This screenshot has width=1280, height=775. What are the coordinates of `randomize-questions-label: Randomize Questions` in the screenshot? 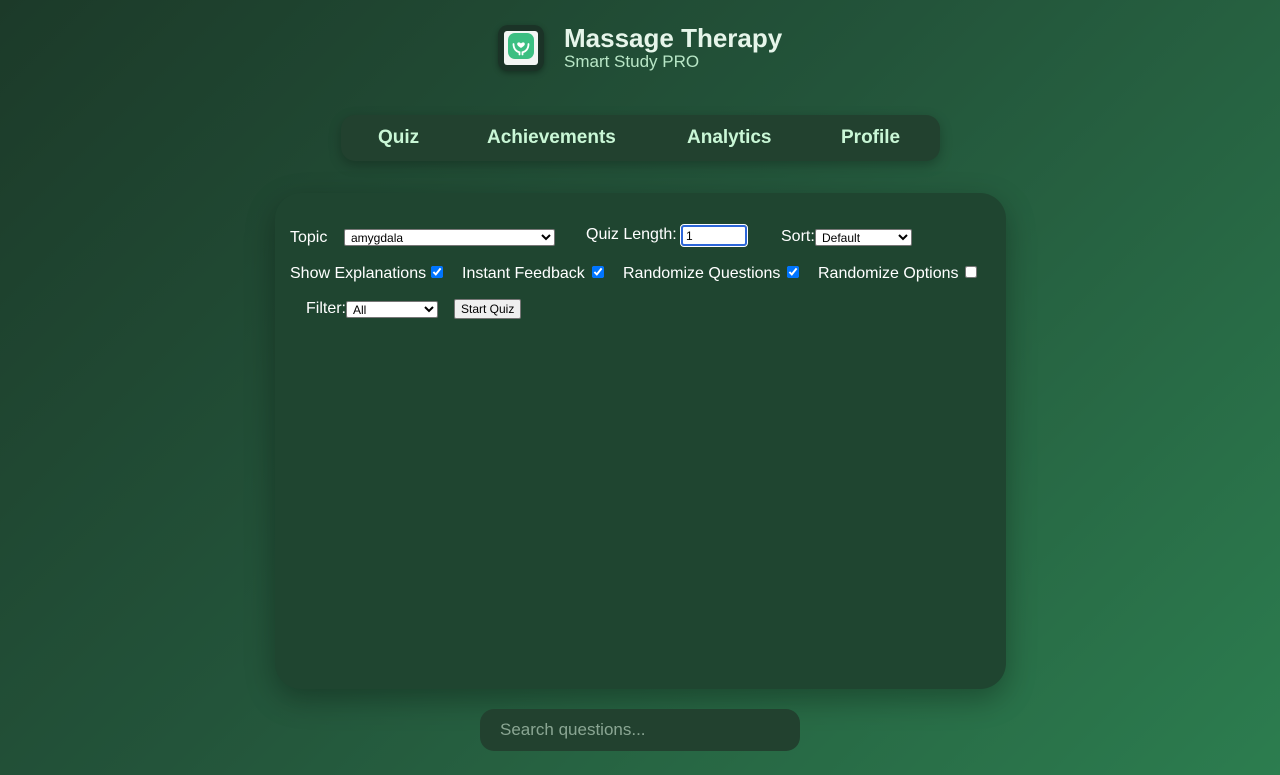 It's located at (702, 273).